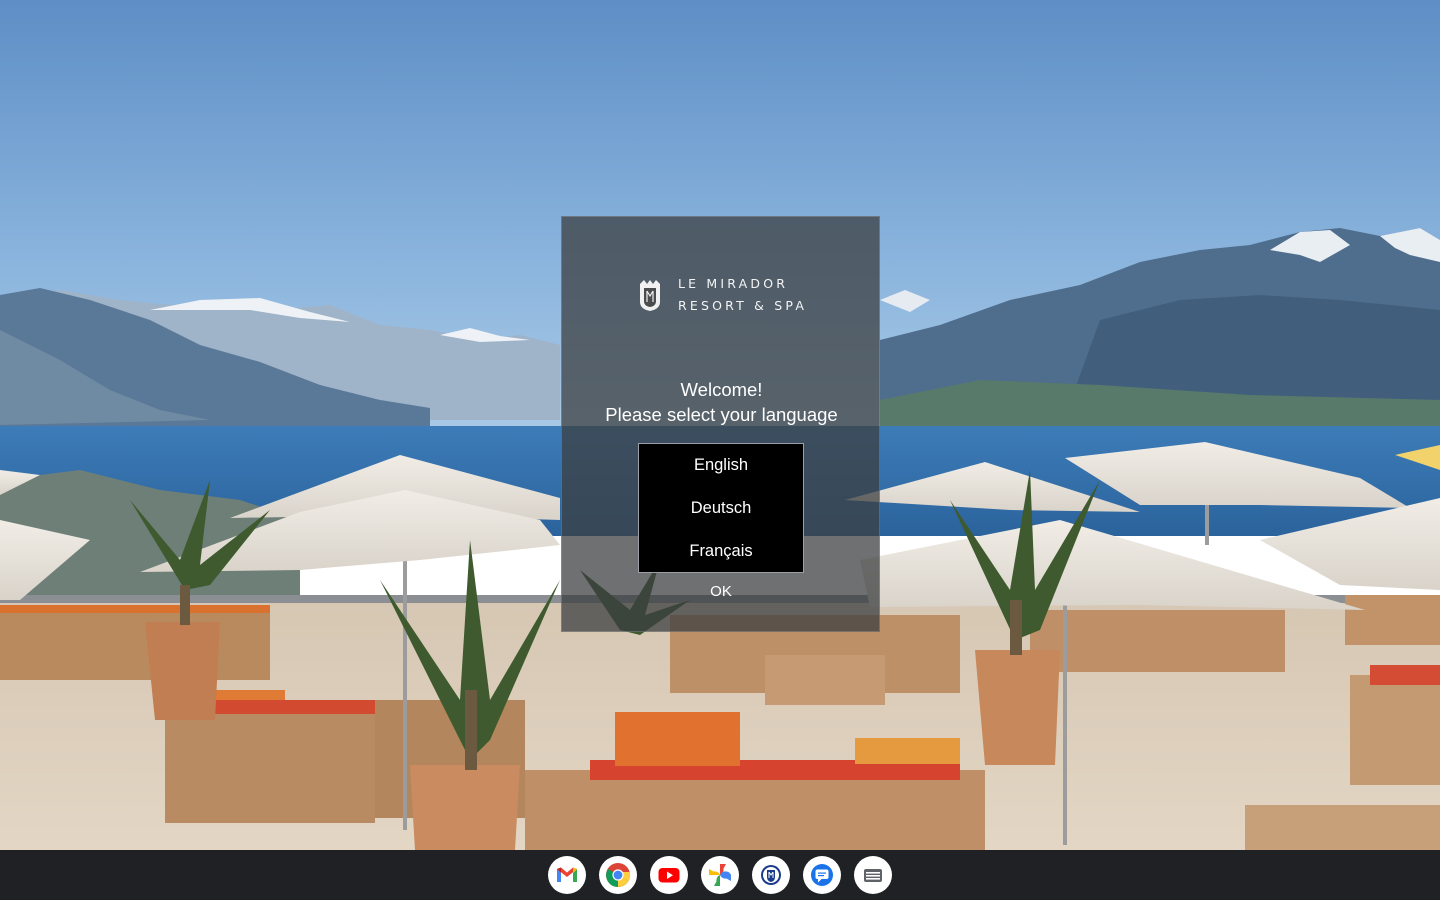 This screenshot has height=900, width=1440. I want to click on resort-logo: LE MIRADOR RESORT & SPA, so click(722, 295).